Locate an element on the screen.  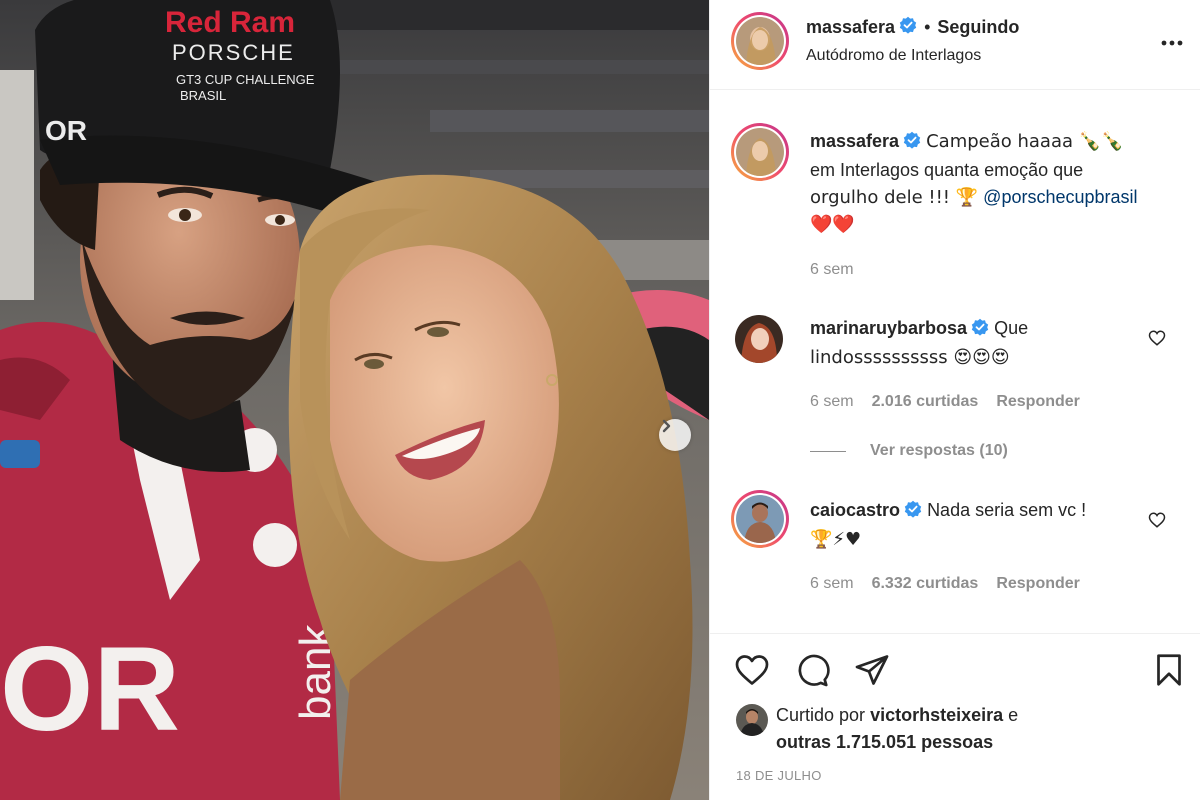
caption-author-avatar is located at coordinates (760, 152).